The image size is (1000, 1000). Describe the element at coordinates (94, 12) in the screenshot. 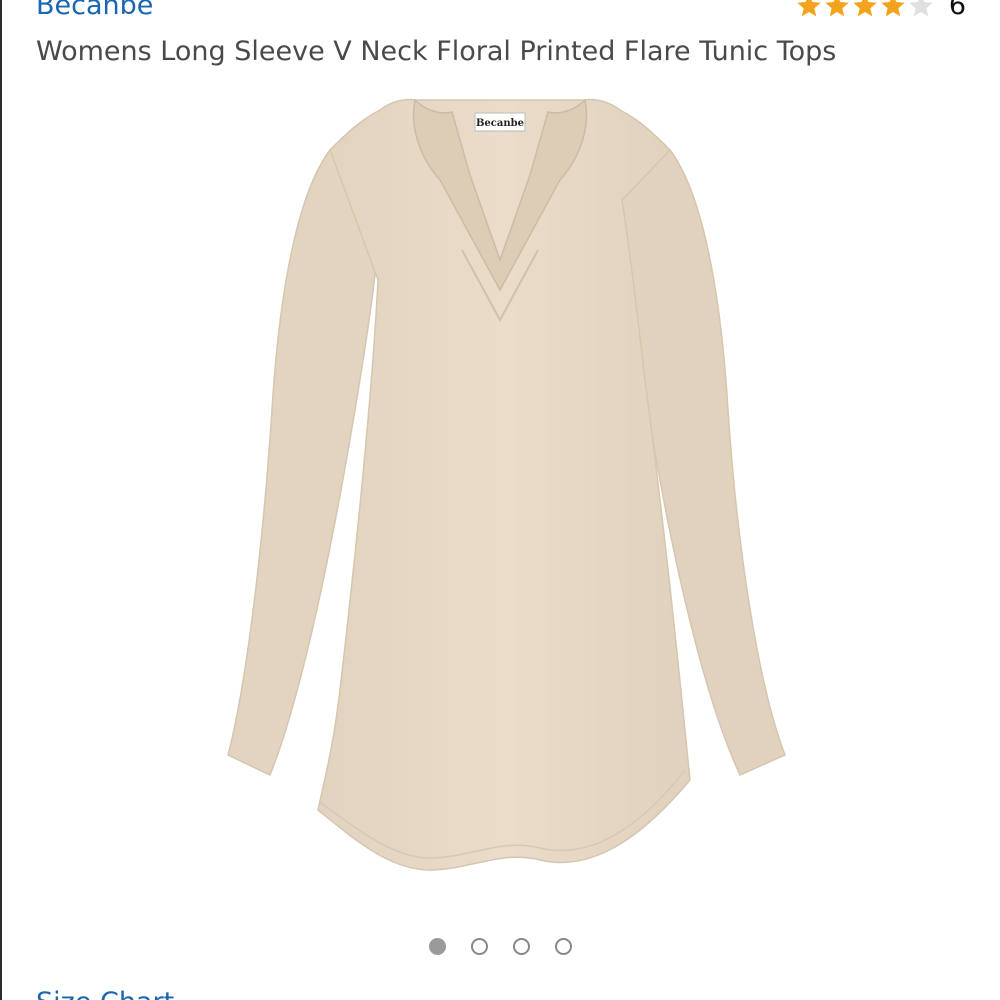

I see `brand-link: Becanbe` at that location.